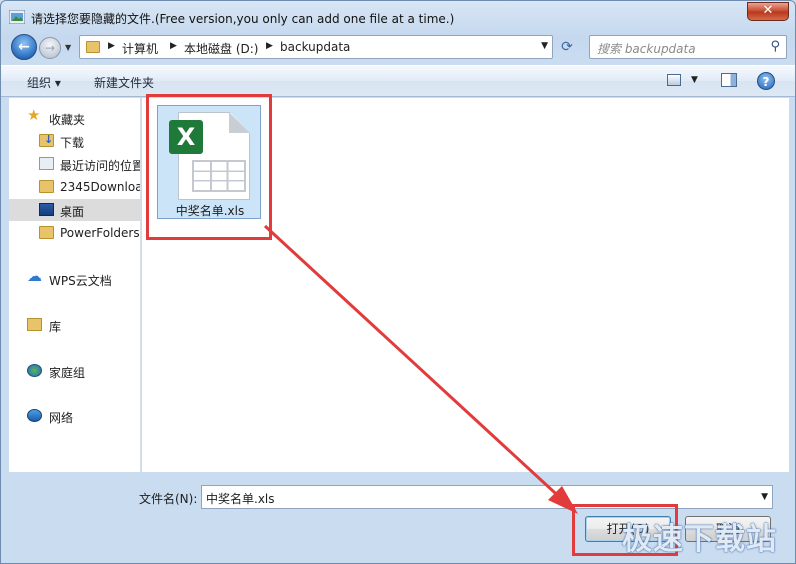 The height and width of the screenshot is (564, 796). I want to click on view-icon, so click(674, 80).